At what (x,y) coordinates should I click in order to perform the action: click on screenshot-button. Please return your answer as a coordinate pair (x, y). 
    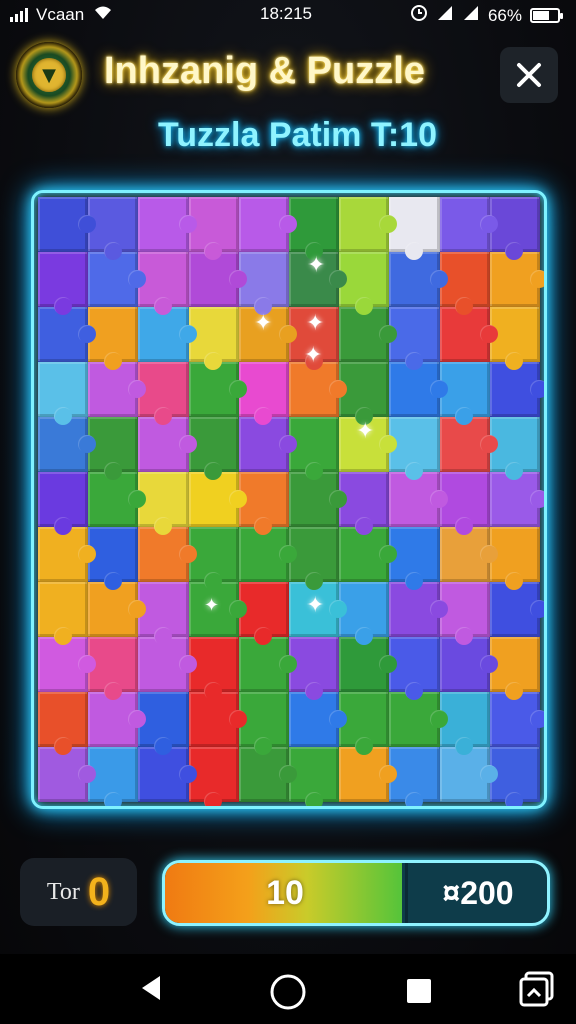
    Looking at the image, I should click on (537, 991).